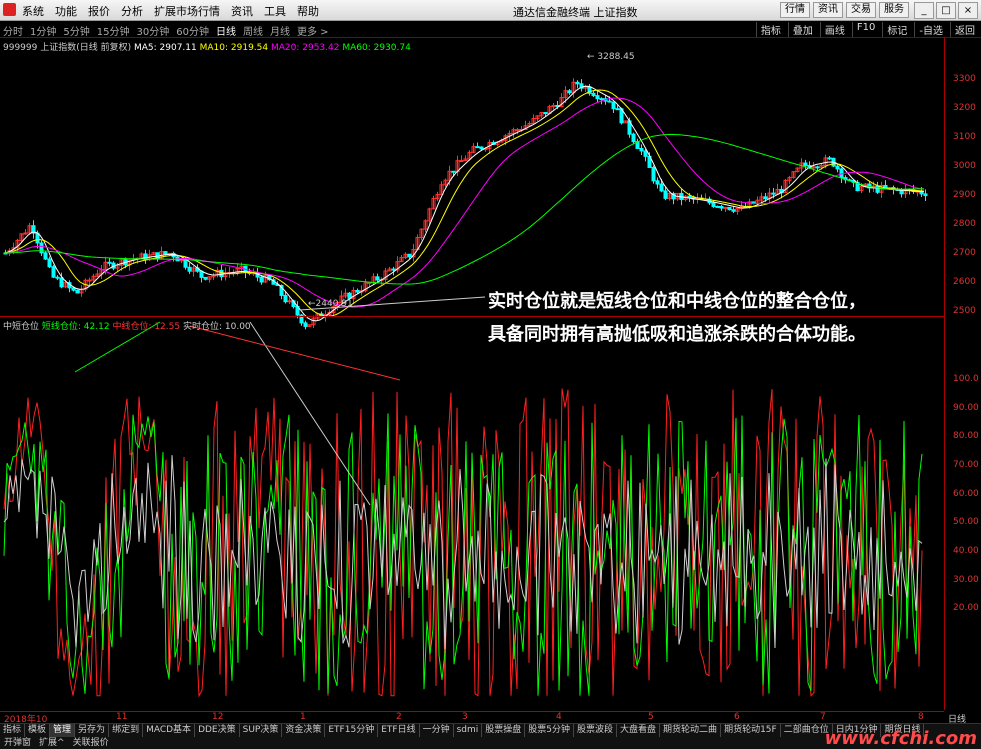  I want to click on short-position-label: 短线仓位: 42.12, so click(75, 327).